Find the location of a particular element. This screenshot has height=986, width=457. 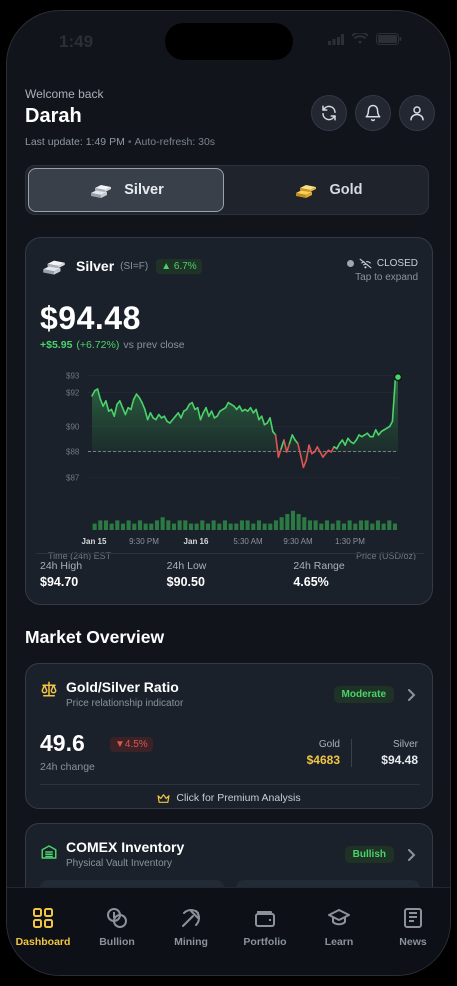

notifications-button is located at coordinates (373, 113).